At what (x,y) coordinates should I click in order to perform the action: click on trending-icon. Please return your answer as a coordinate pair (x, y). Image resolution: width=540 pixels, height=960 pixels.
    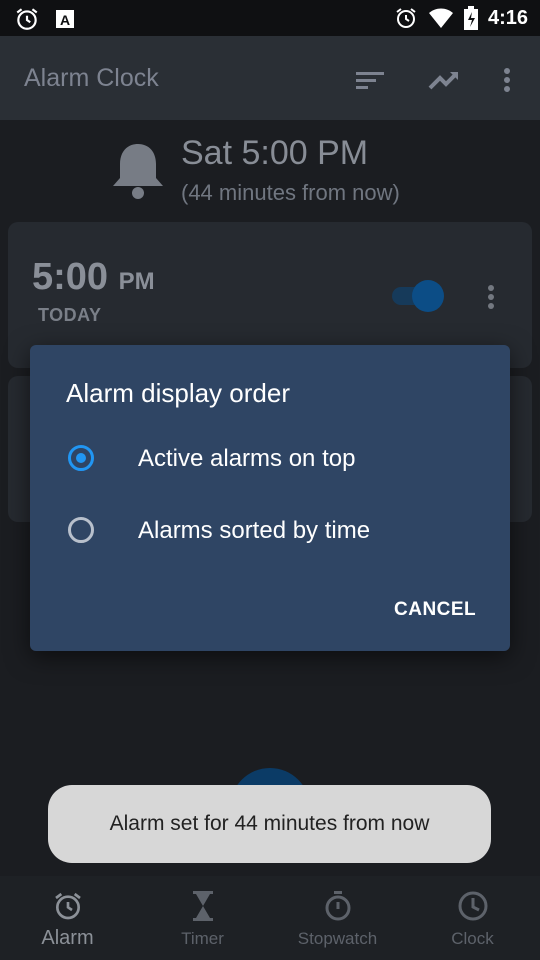
    Looking at the image, I should click on (444, 80).